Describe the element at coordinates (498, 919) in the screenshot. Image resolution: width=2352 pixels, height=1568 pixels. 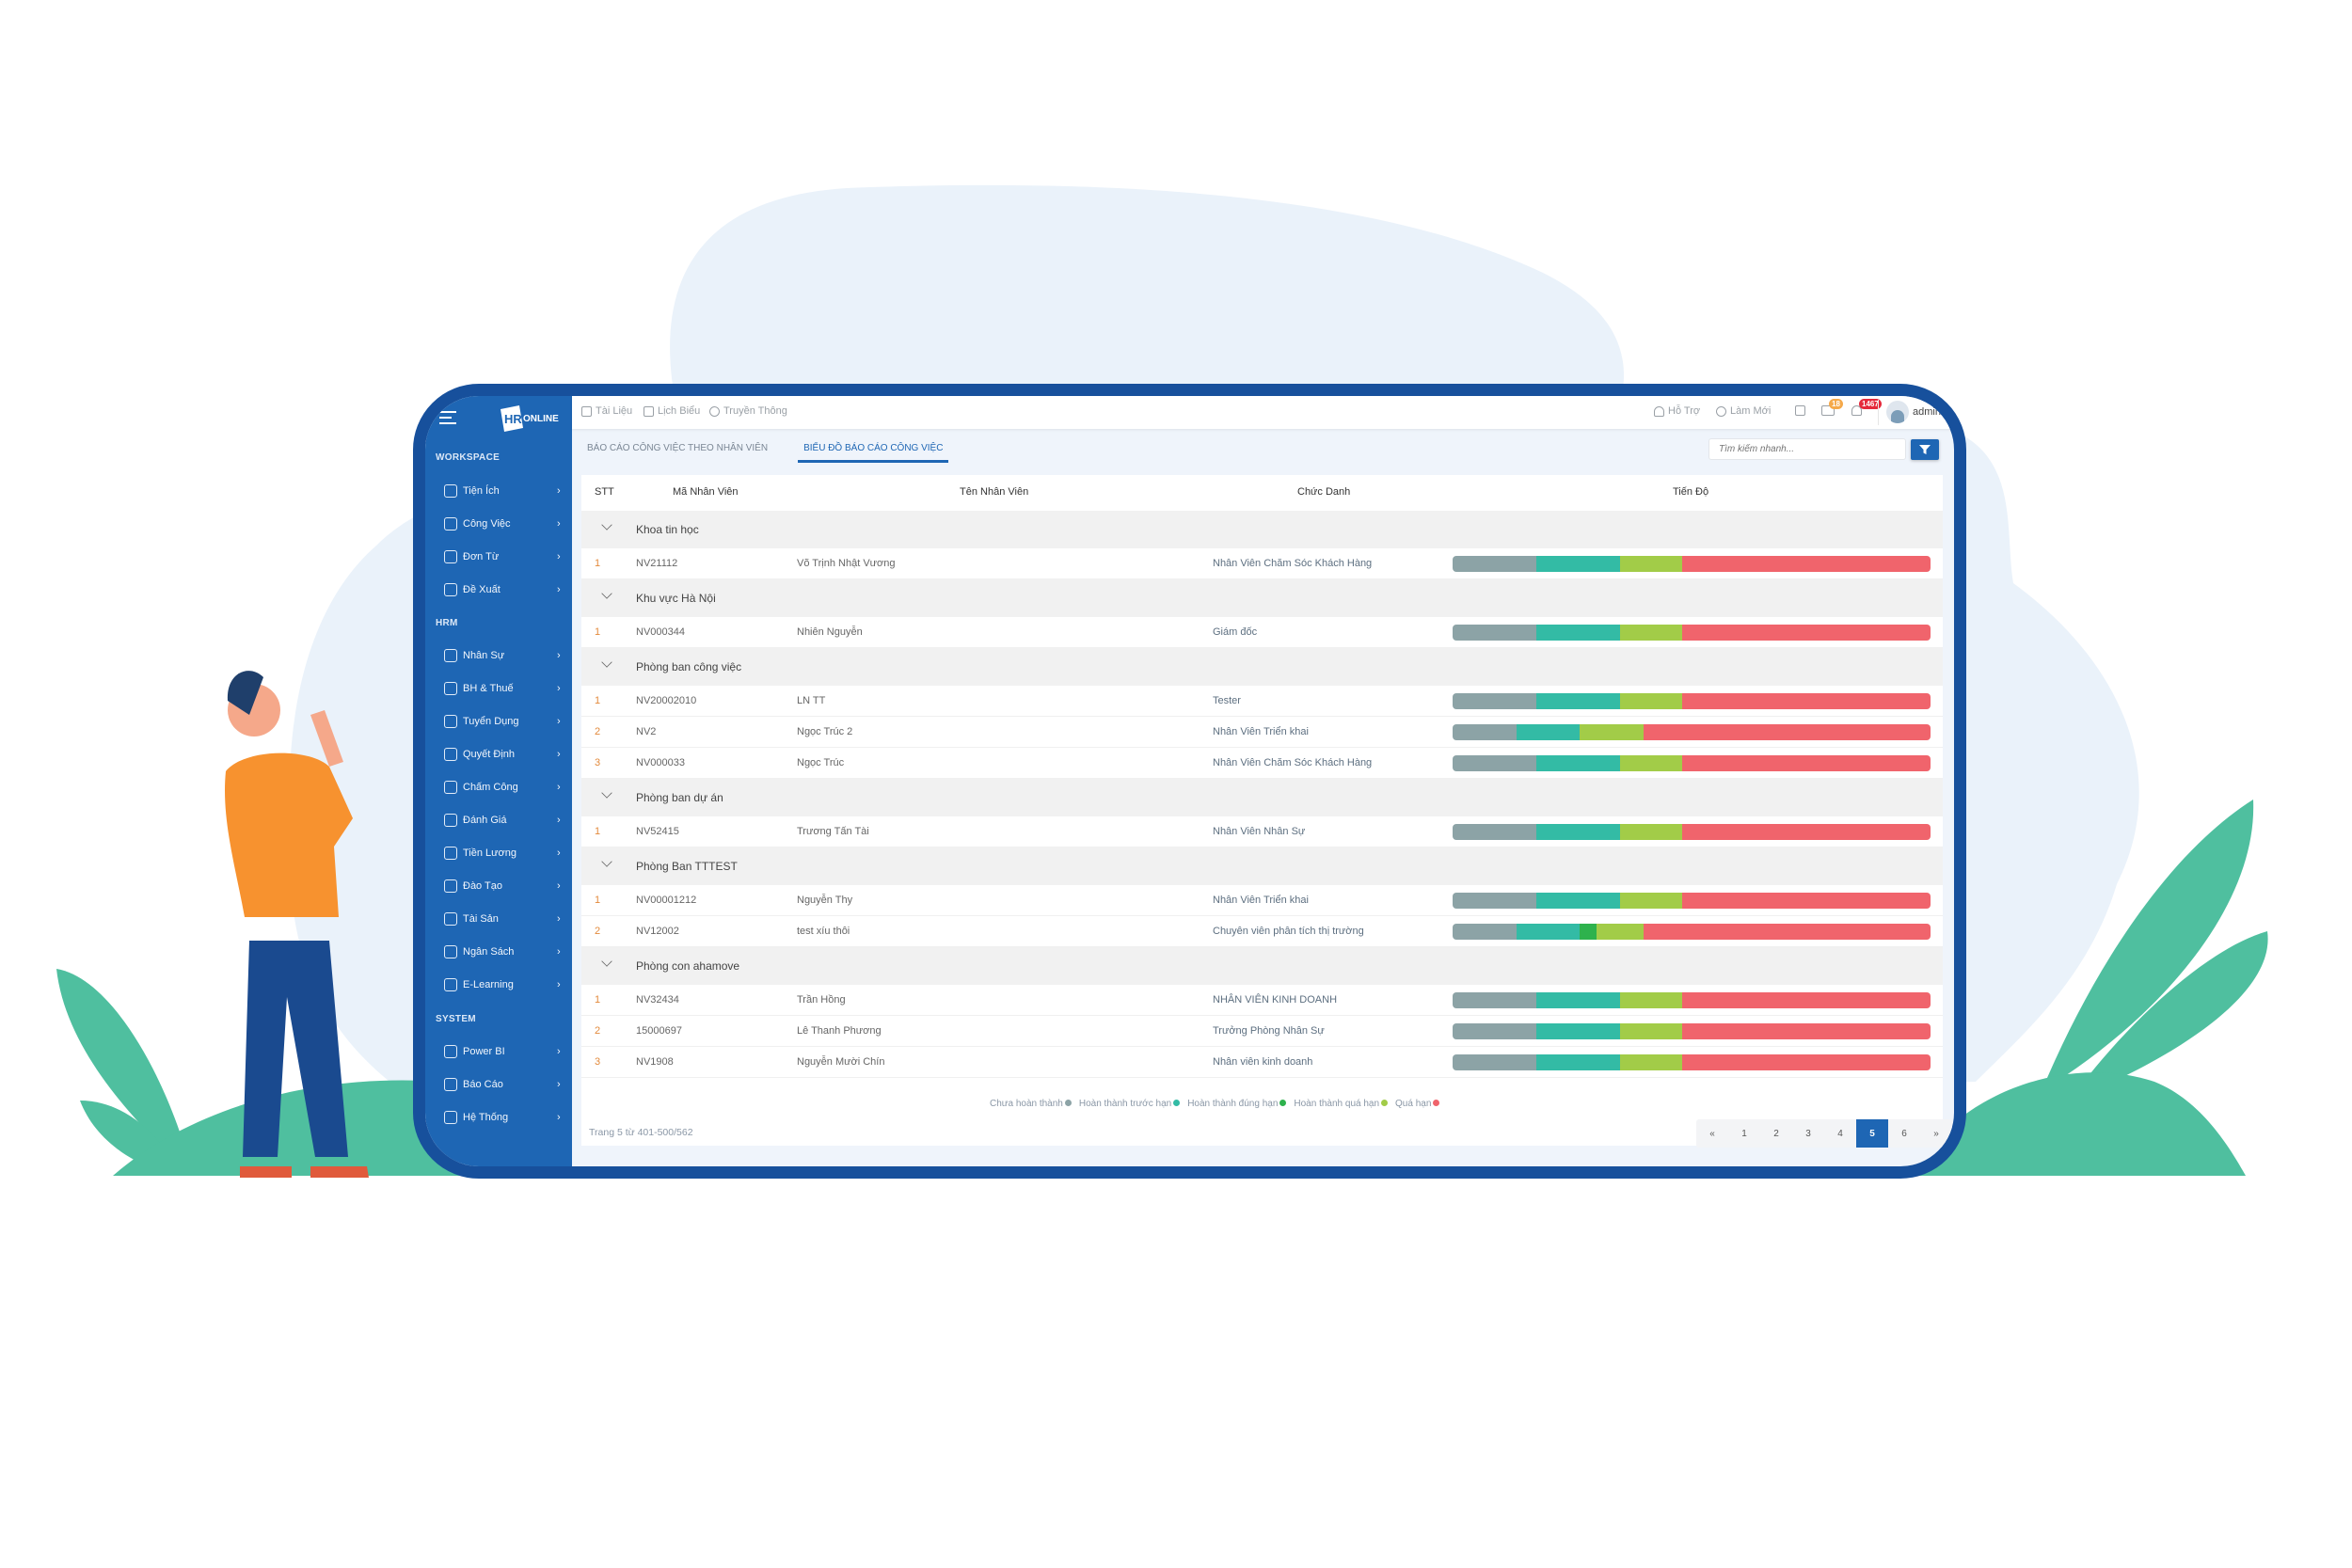
I see `sidebar-item: Tài Sản ›` at that location.